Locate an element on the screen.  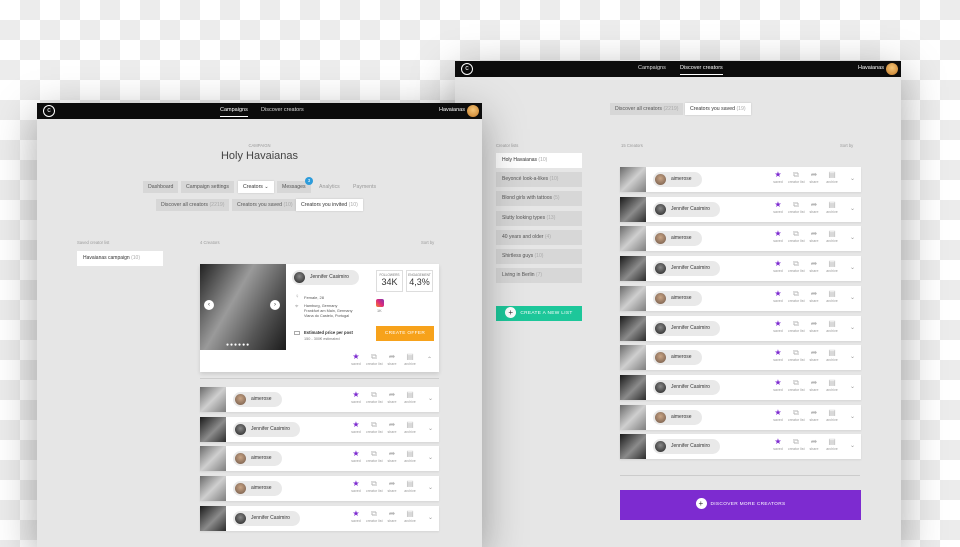
subtab-creators-saved: Creators you saved (10) is located at coordinates (265, 205).